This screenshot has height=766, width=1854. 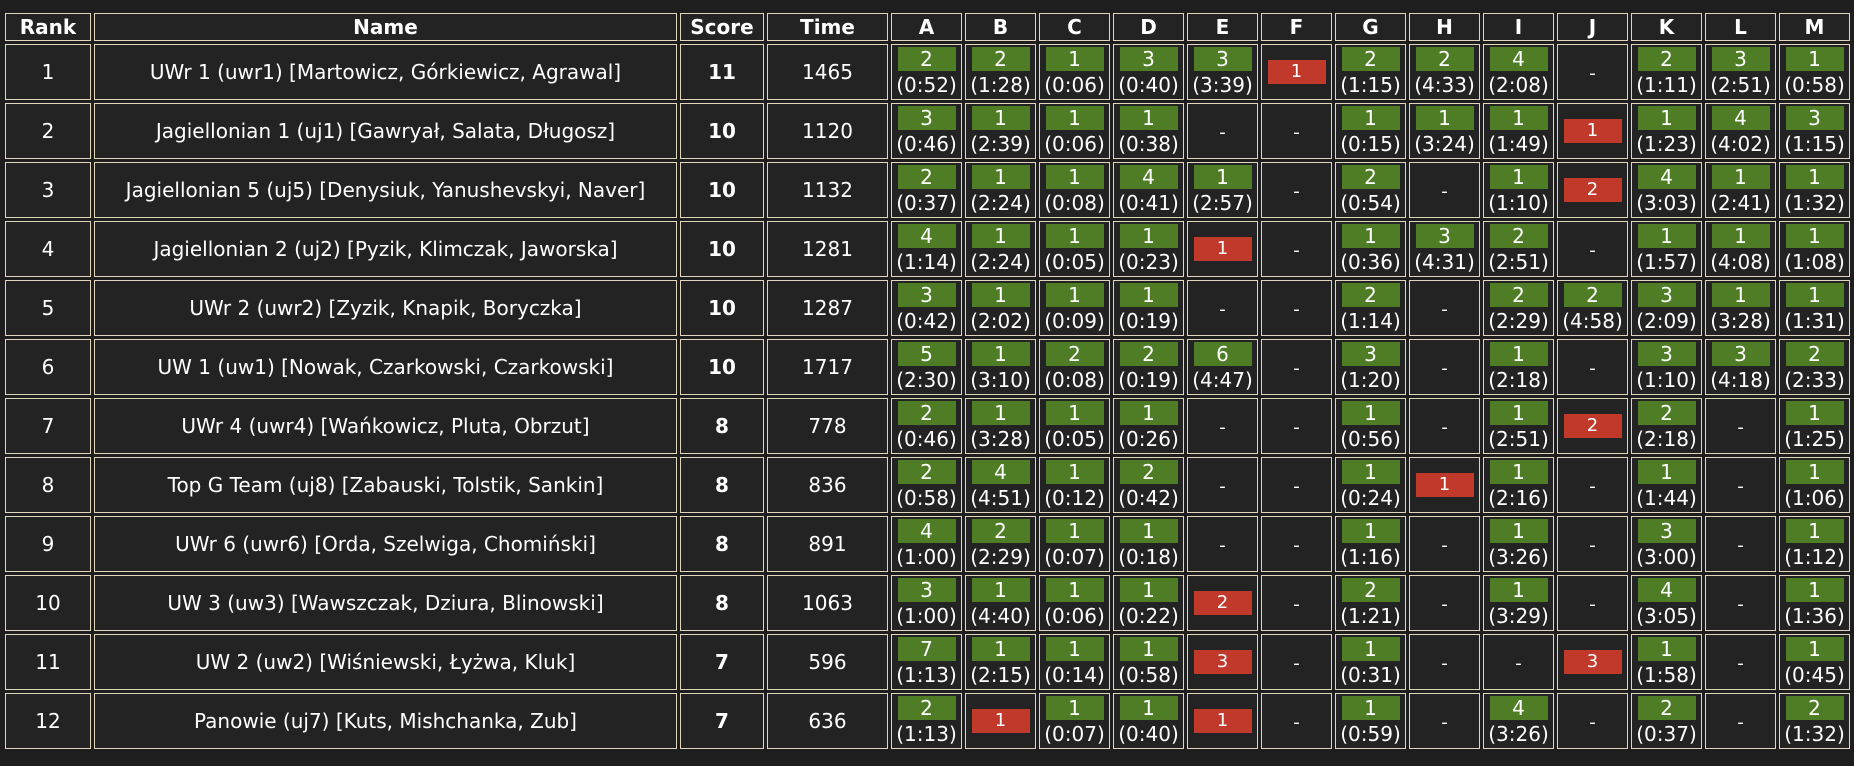 What do you see at coordinates (1296, 27) in the screenshot?
I see `problem-header-f: F` at bounding box center [1296, 27].